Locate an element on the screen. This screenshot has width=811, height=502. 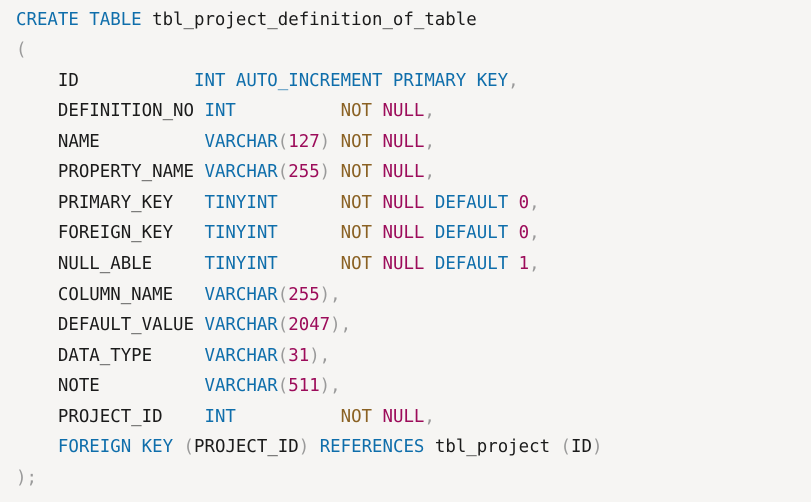
code-line: PROPERTY_NAME VARCHAR(255) NOT NULL, is located at coordinates (225, 172).